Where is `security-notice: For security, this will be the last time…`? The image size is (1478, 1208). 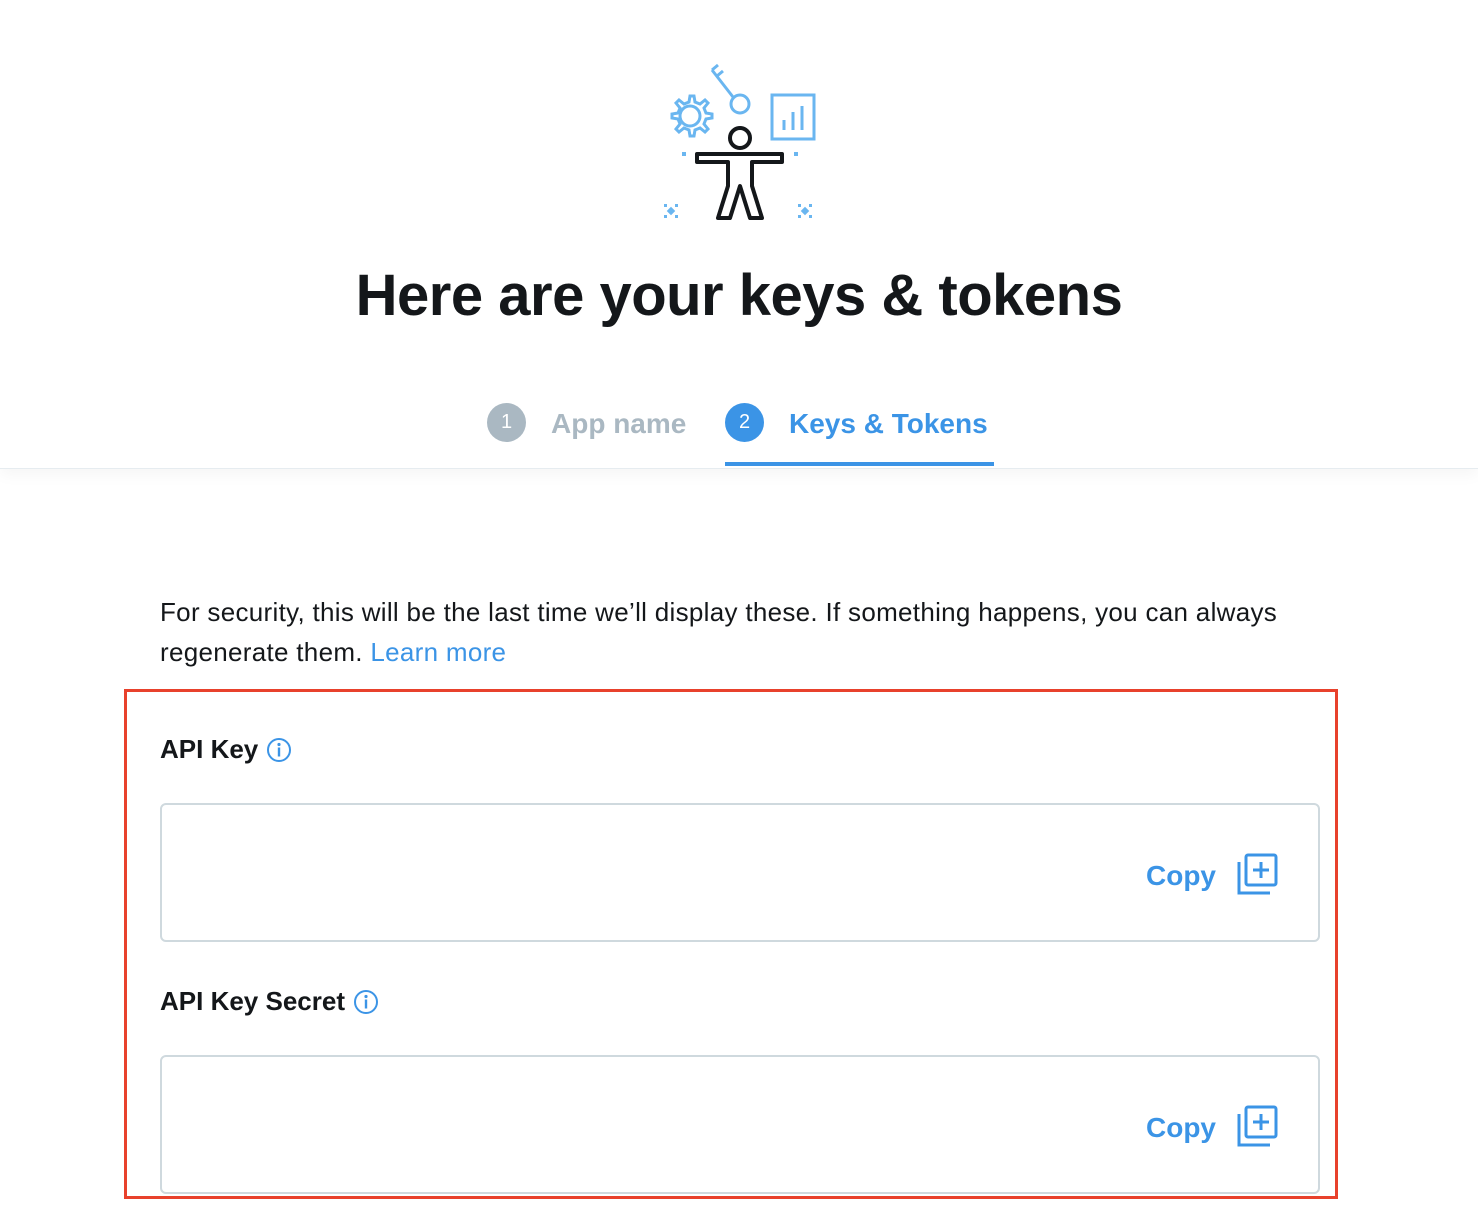
security-notice: For security, this will be the last time… is located at coordinates (745, 632).